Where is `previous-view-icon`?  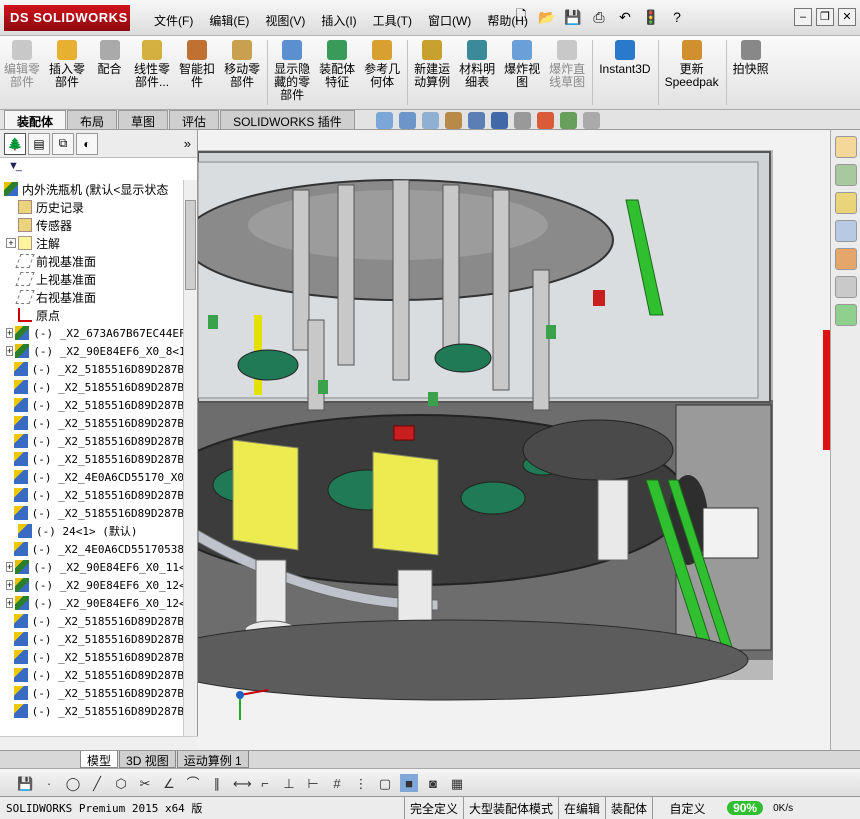
previous-view-icon is located at coordinates (430, 120).